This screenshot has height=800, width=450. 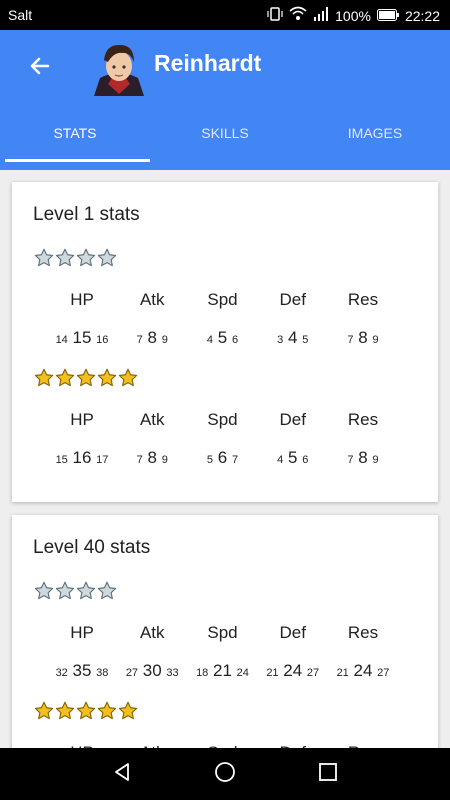 I want to click on nav-recents-icon, so click(x=328, y=774).